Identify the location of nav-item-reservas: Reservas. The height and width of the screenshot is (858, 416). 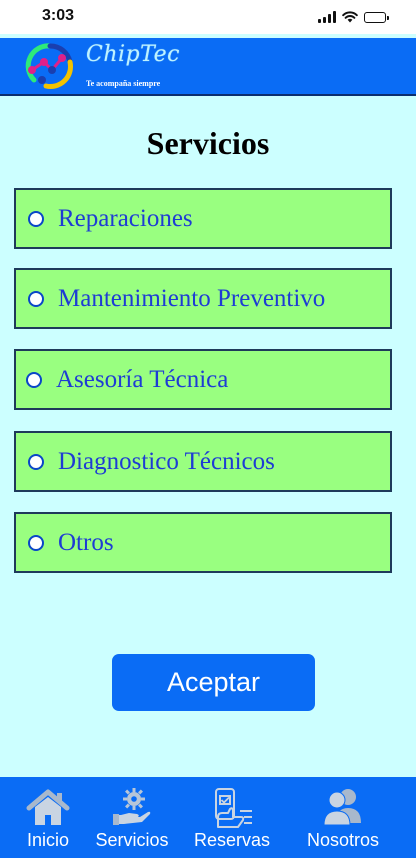
(232, 817).